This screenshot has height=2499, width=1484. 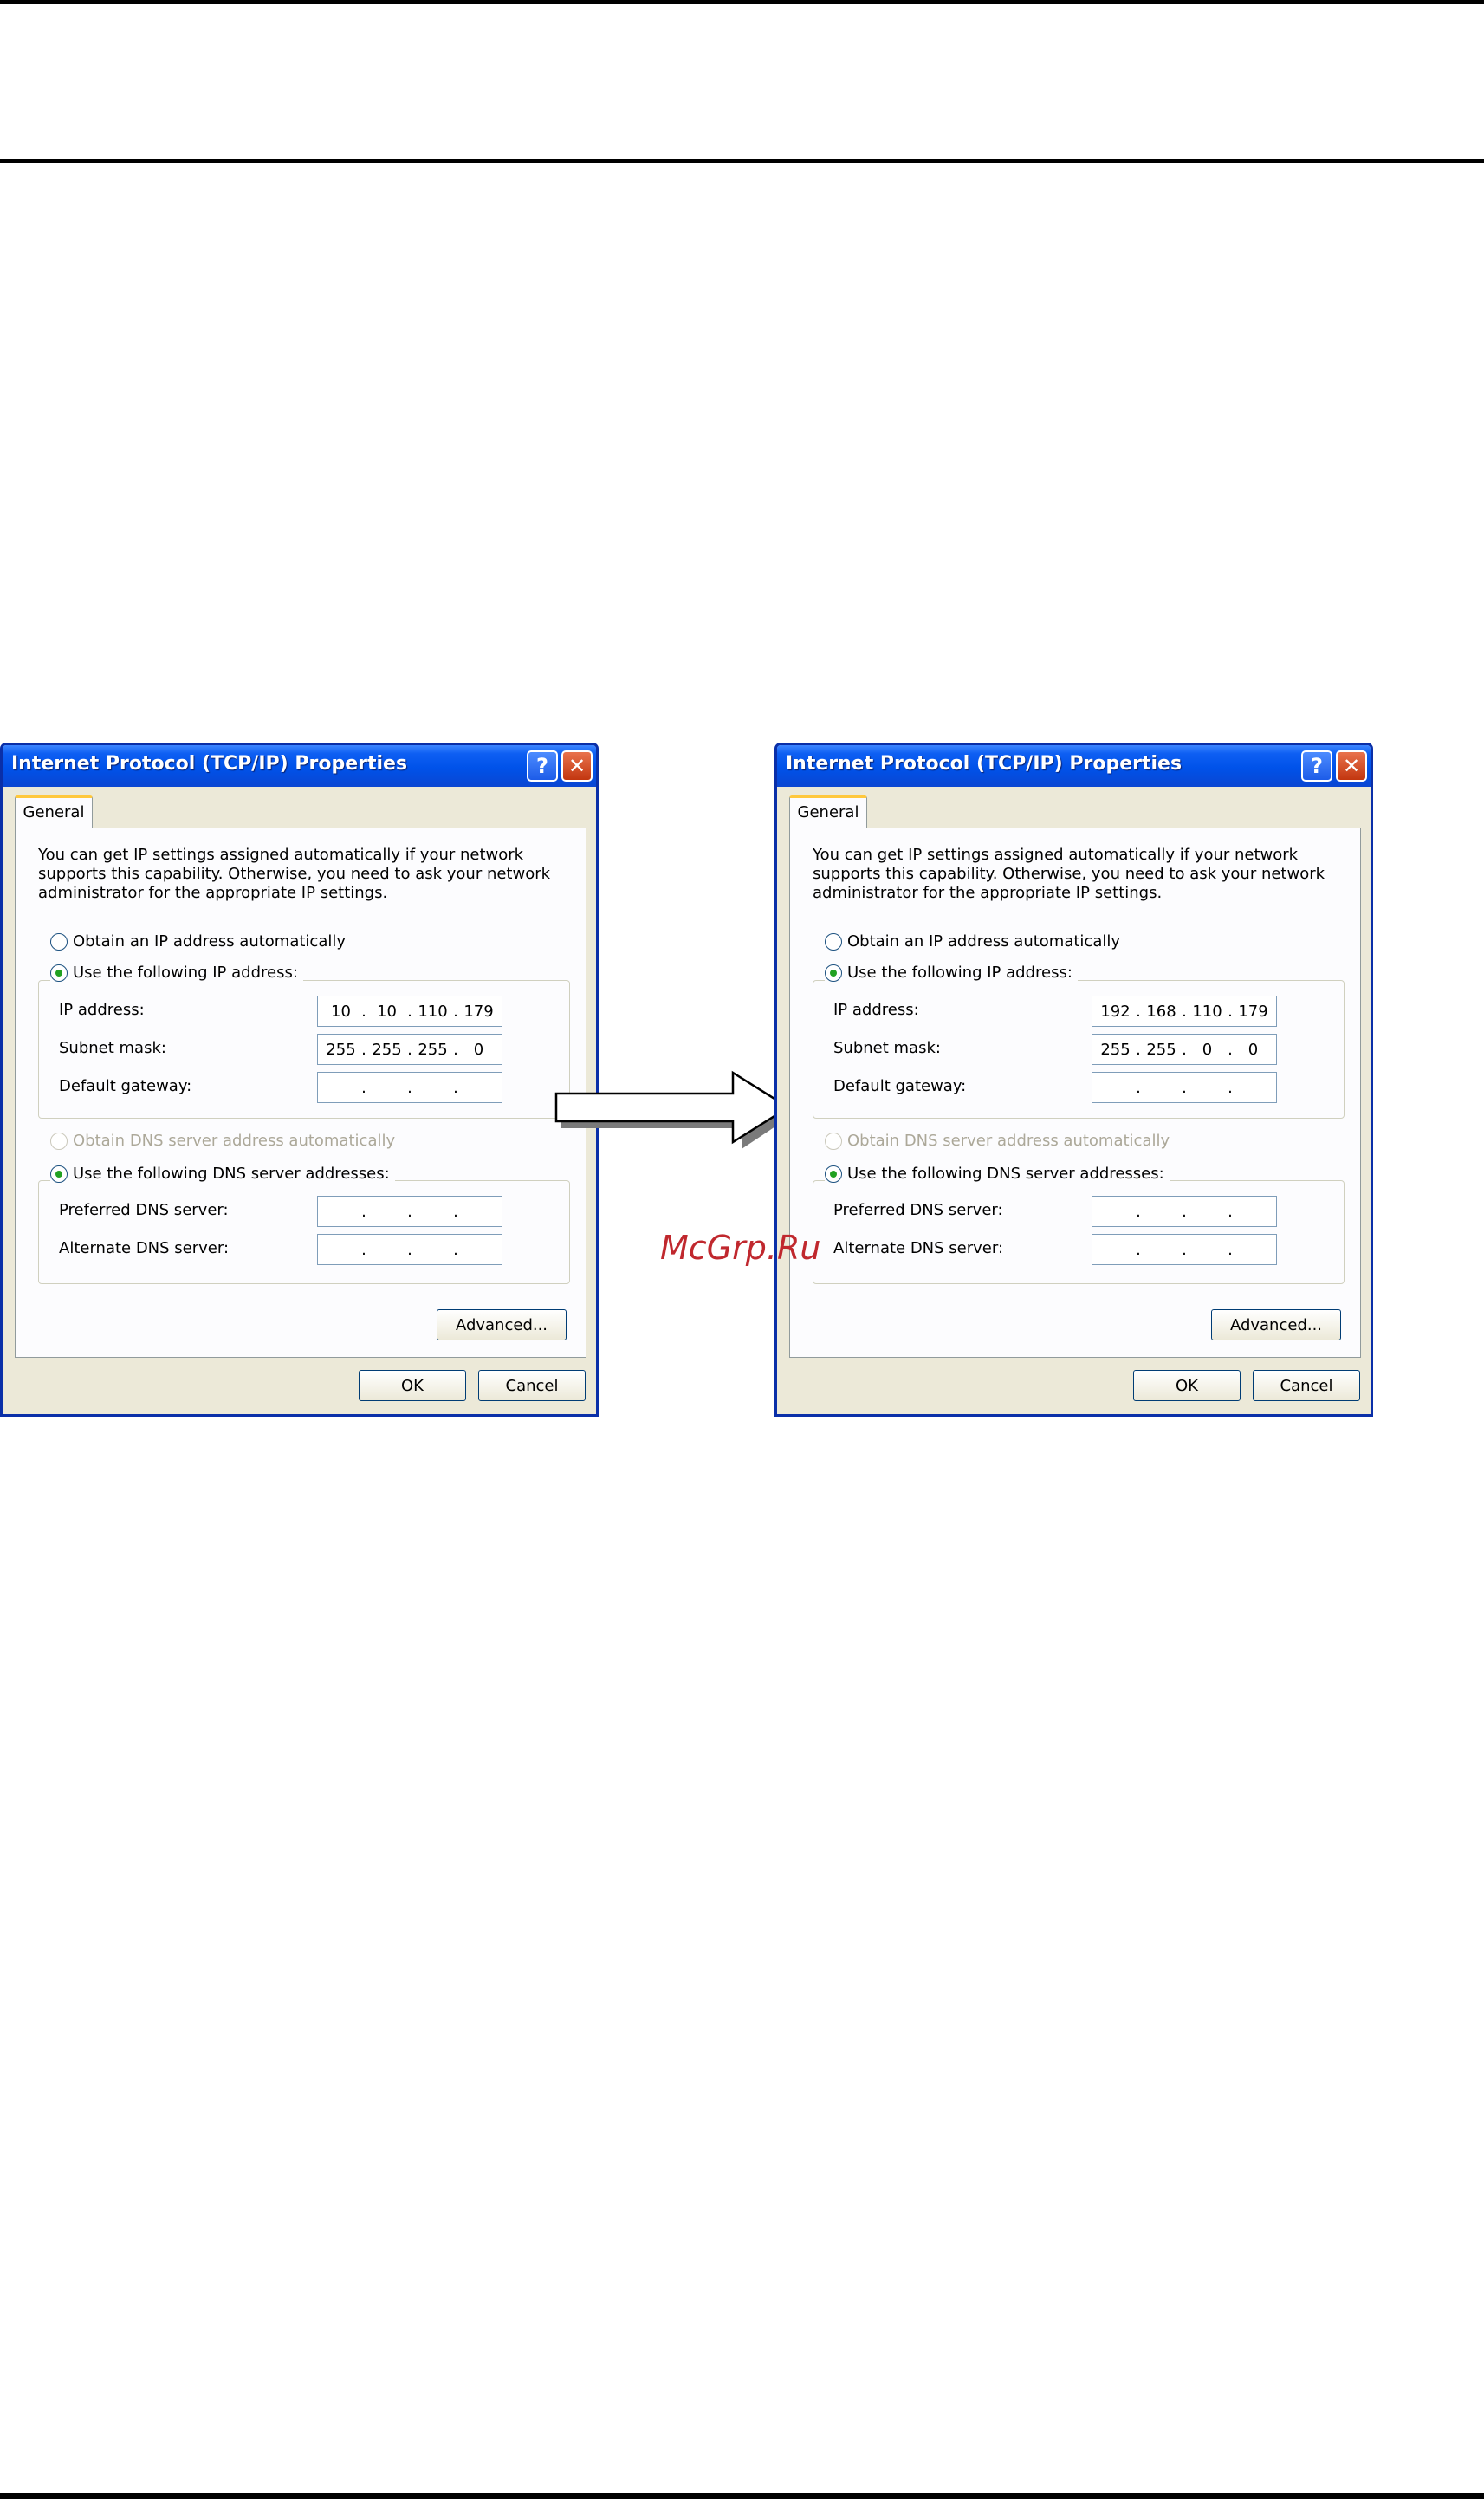 I want to click on ip-octet-2: 10, so click(x=387, y=1011).